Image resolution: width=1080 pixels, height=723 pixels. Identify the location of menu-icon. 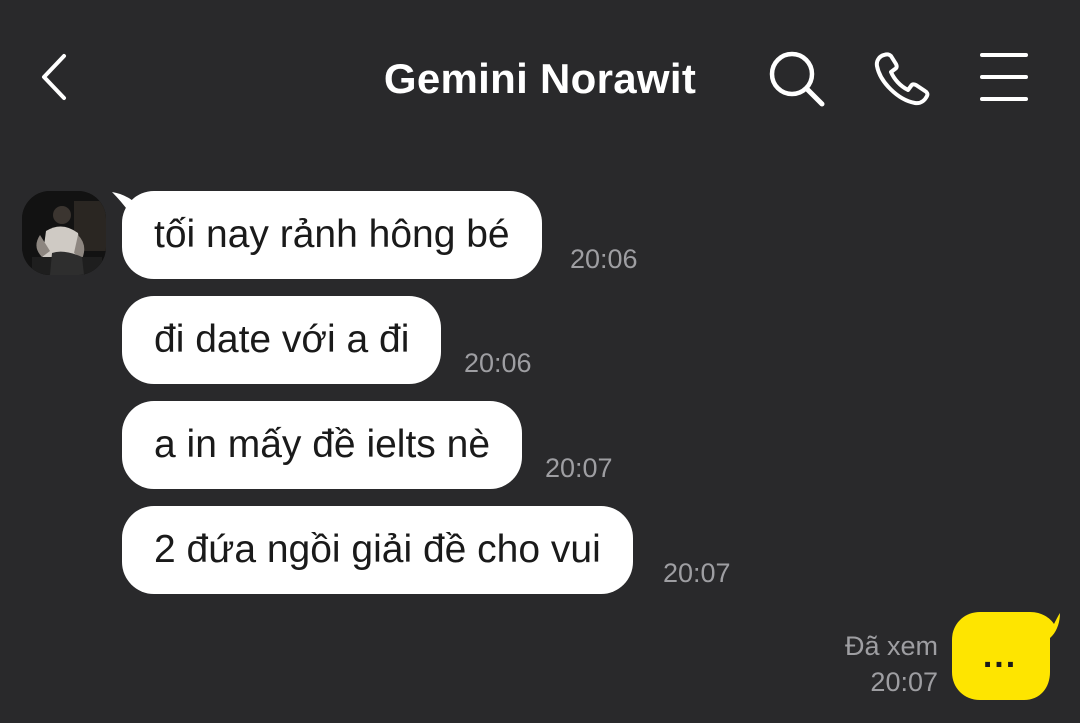
(1004, 77).